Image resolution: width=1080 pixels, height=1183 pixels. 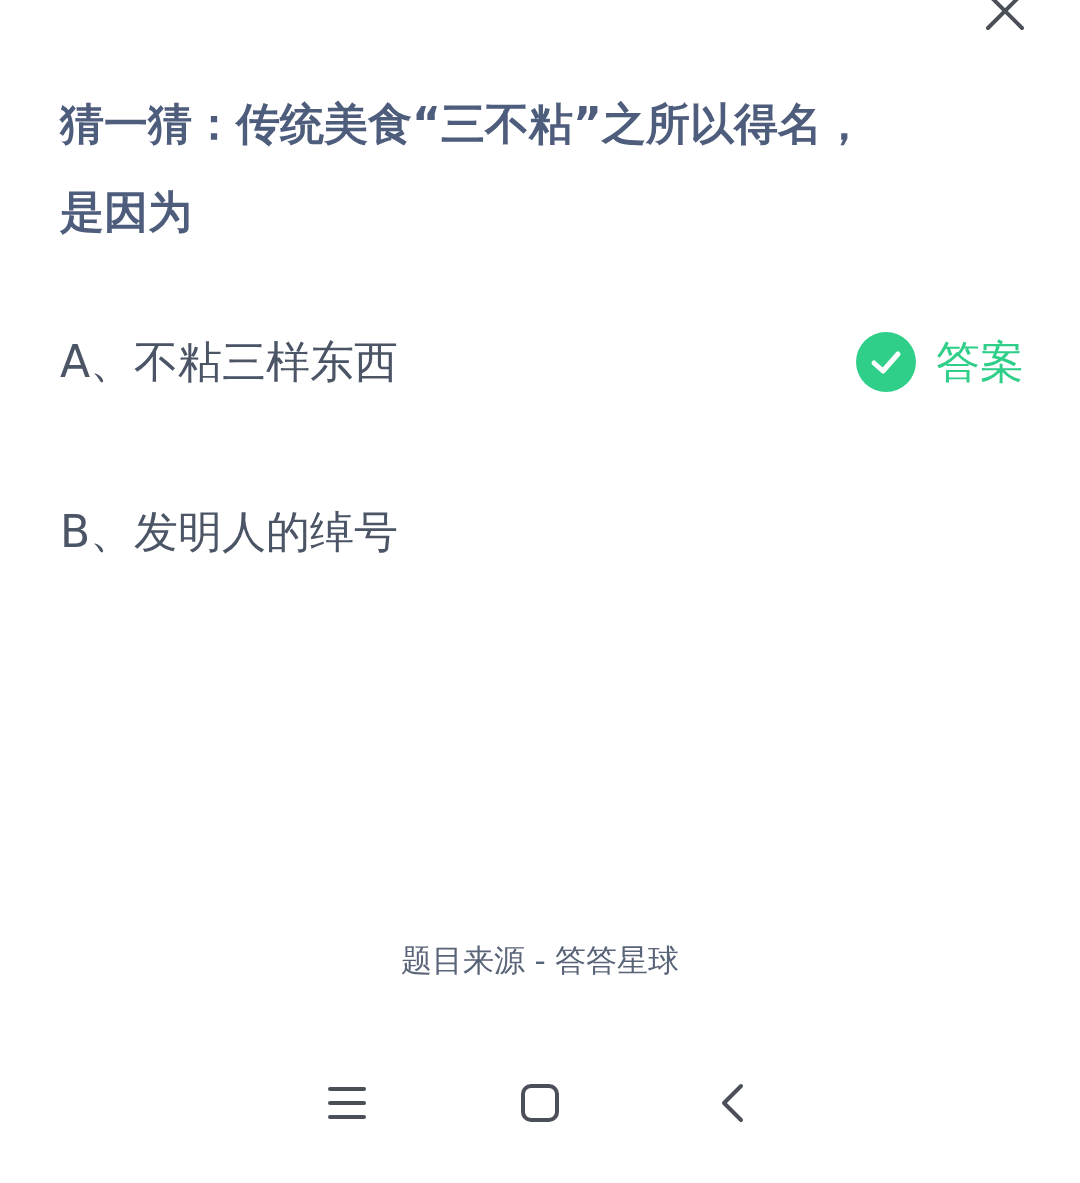 I want to click on check-icon, so click(x=886, y=362).